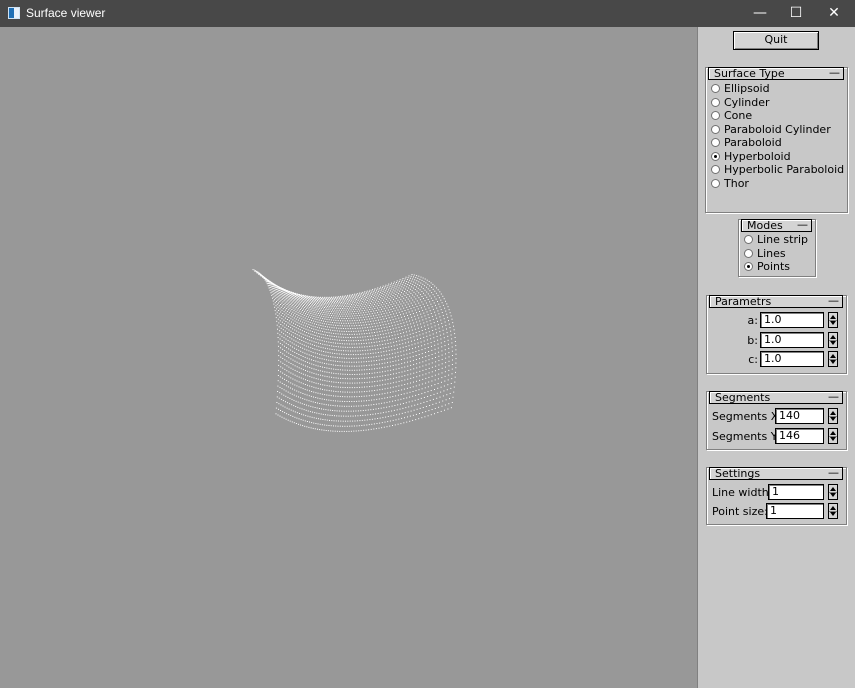 The height and width of the screenshot is (688, 855). What do you see at coordinates (799, 436) in the screenshot?
I see `segments-y-input: 146` at bounding box center [799, 436].